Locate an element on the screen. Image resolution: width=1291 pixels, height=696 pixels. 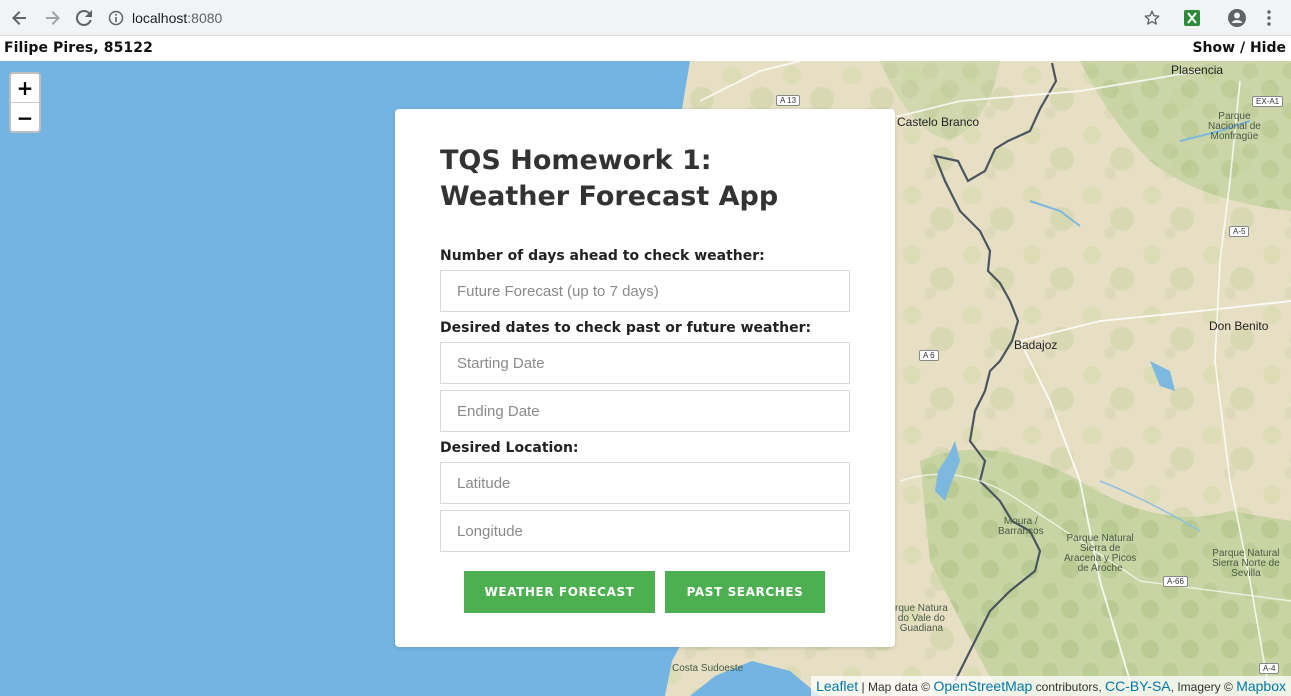
park-line: Monfragüe is located at coordinates (1234, 136).